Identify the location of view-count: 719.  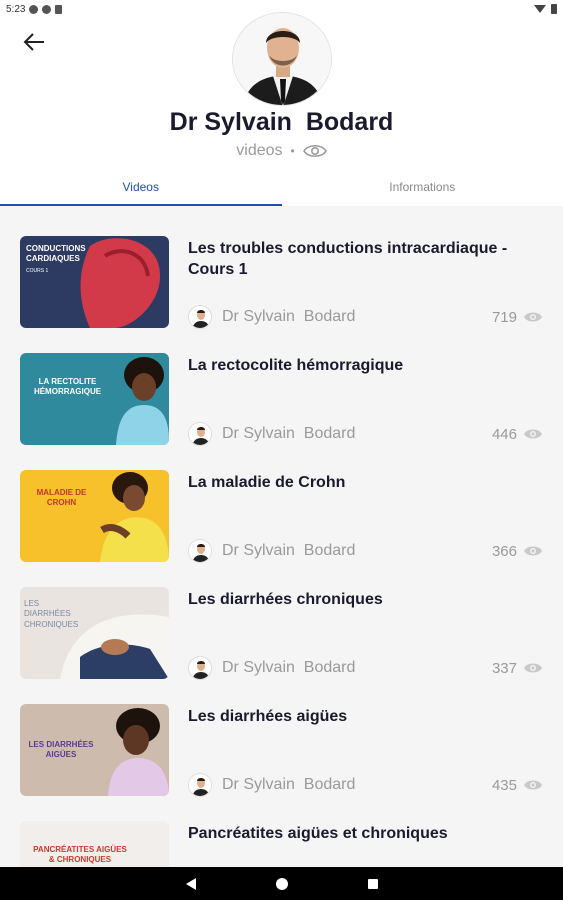
(504, 317).